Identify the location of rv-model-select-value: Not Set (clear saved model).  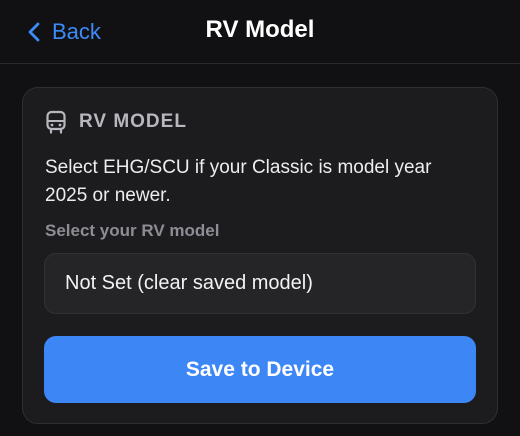
(189, 283).